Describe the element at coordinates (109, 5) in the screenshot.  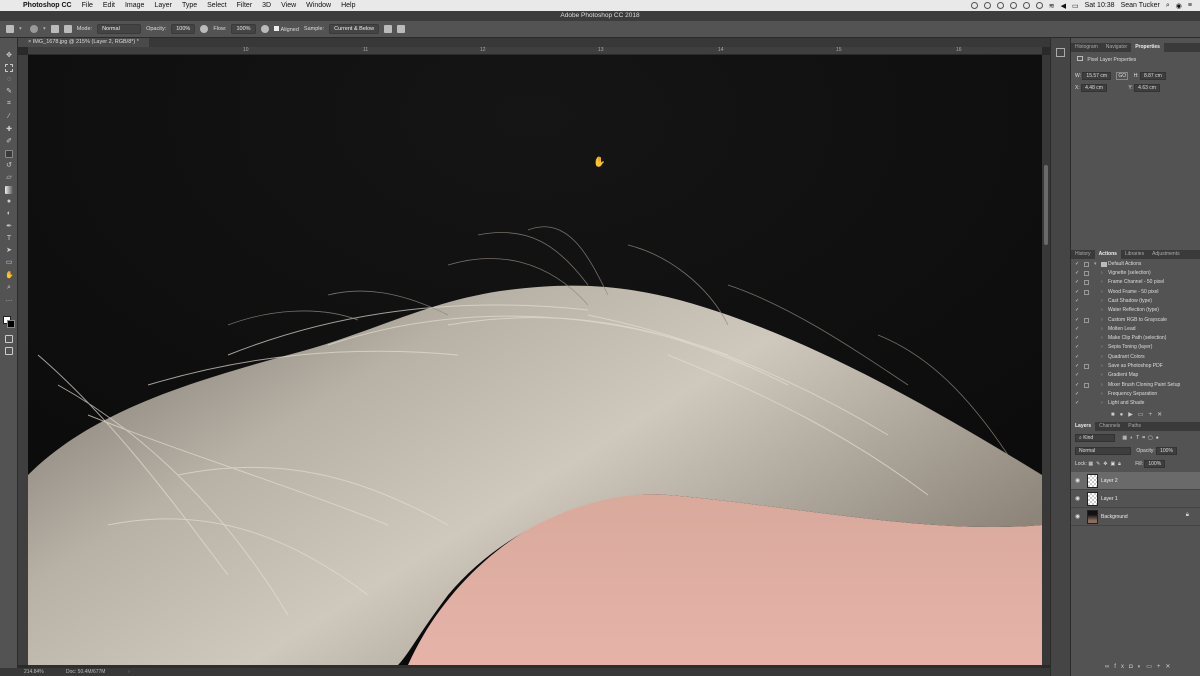
I see `menu-edit: Edit` at that location.